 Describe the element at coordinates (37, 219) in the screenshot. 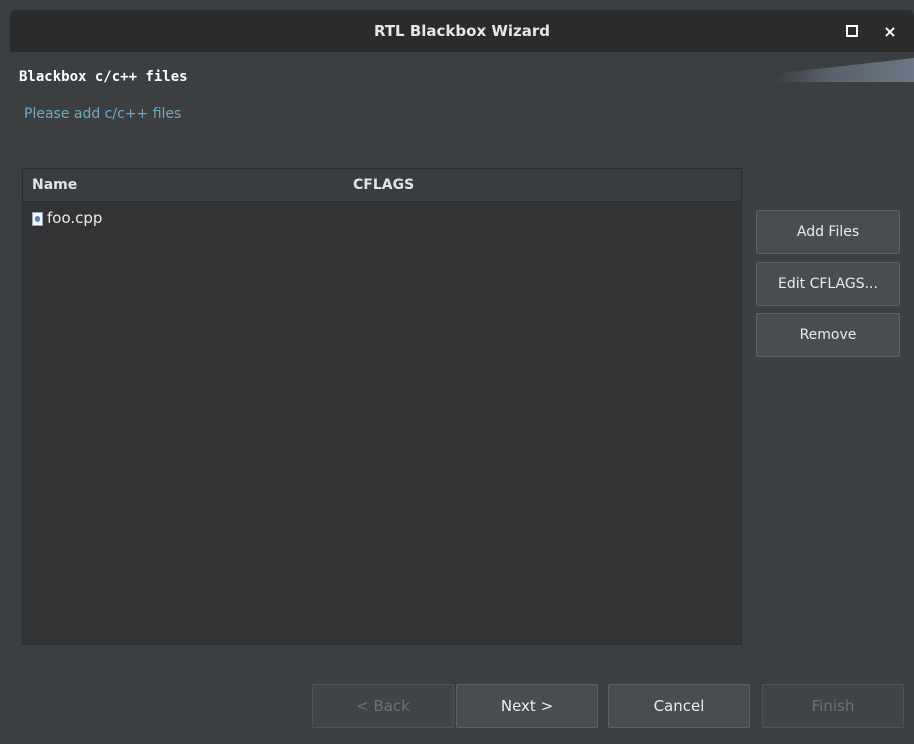

I see `c-source-file-icon` at that location.